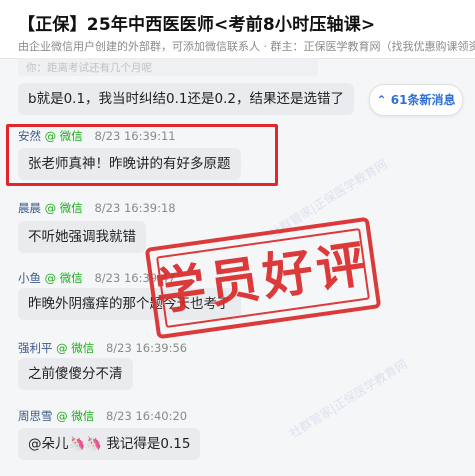  Describe the element at coordinates (35, 348) in the screenshot. I see `sender-name: 强利平` at that location.